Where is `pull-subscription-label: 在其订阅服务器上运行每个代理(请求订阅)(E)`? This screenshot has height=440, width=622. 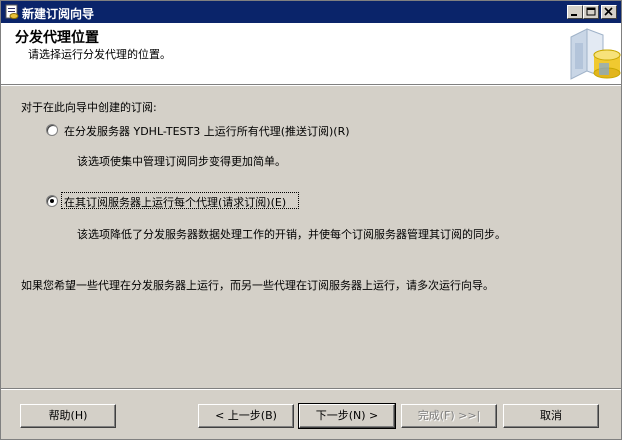 pull-subscription-label: 在其订阅服务器上运行每个代理(请求订阅)(E) is located at coordinates (175, 202).